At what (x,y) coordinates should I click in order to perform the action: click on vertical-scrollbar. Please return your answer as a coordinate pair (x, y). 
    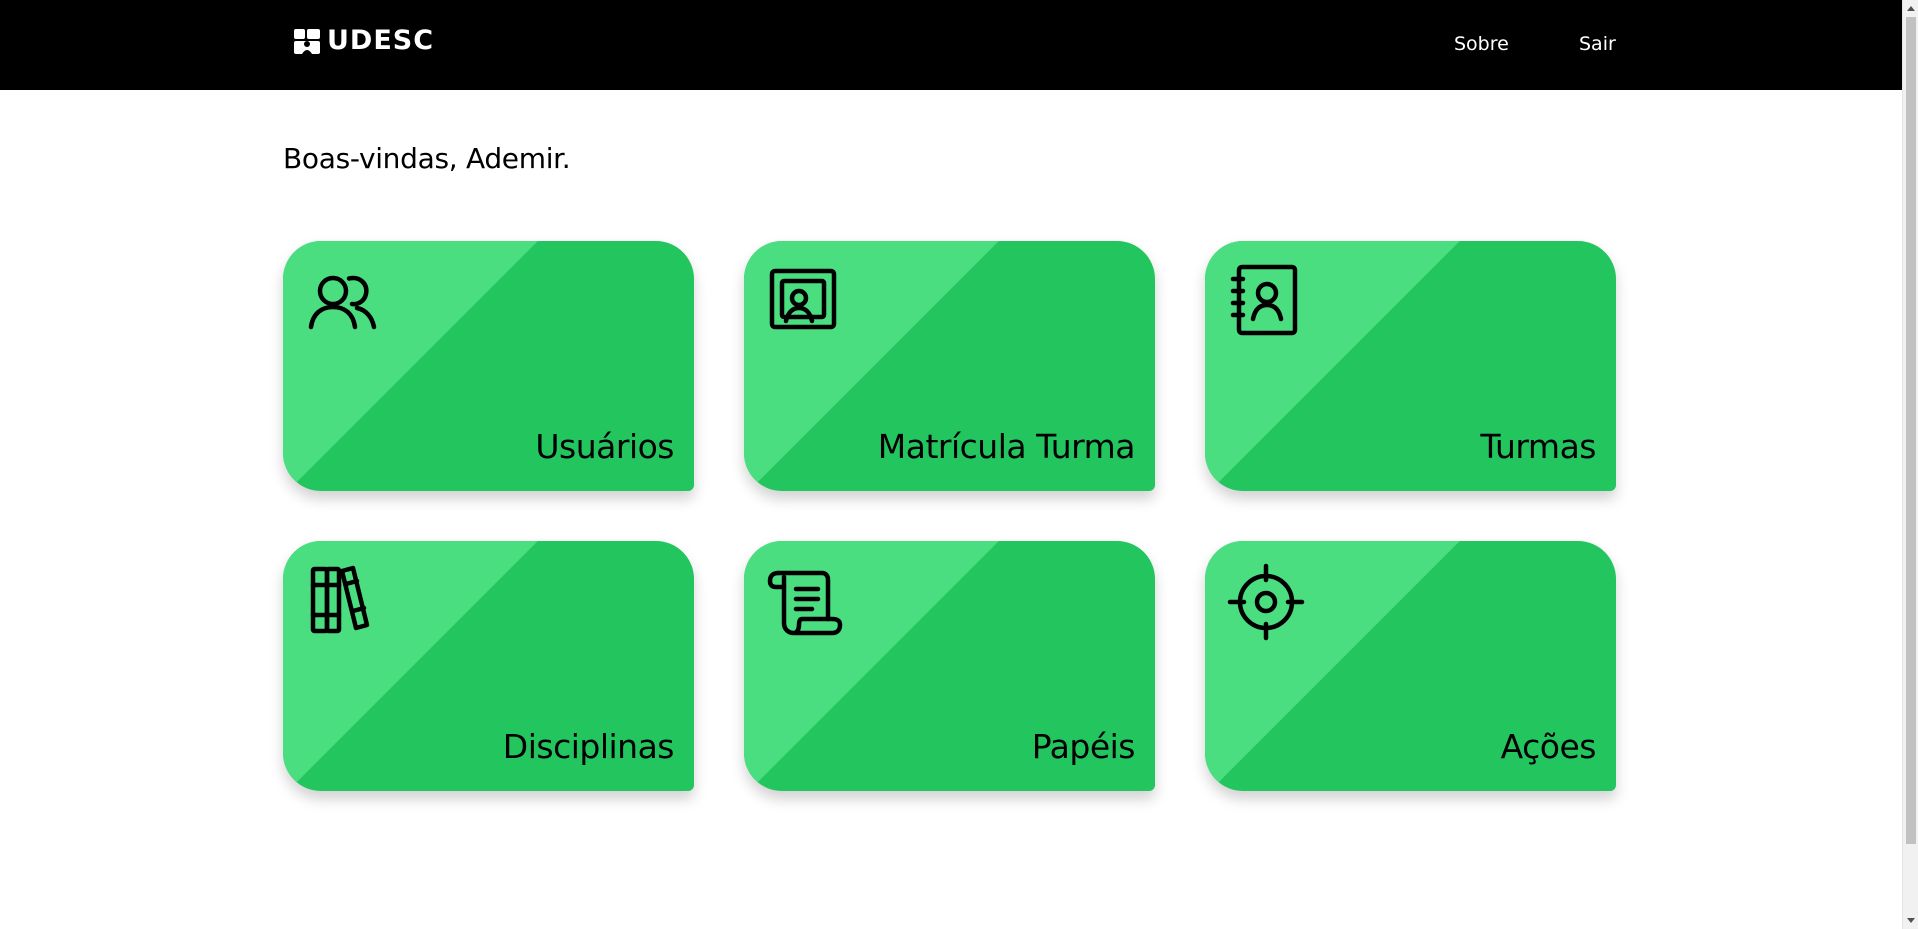
    Looking at the image, I should click on (1910, 464).